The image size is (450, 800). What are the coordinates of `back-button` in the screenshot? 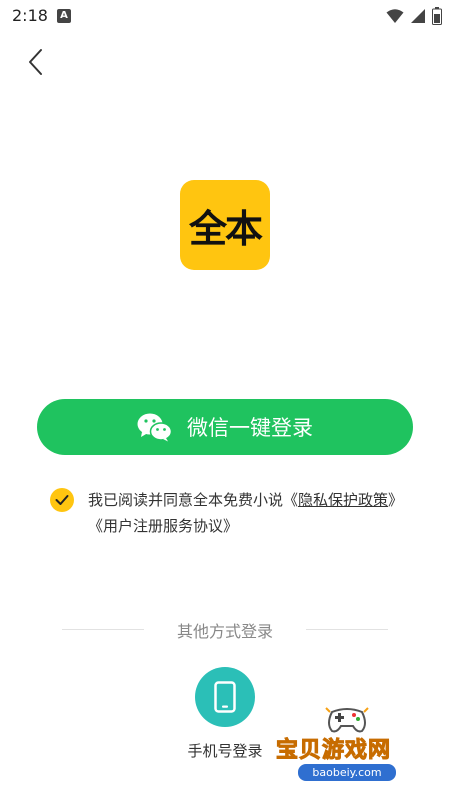 It's located at (35, 62).